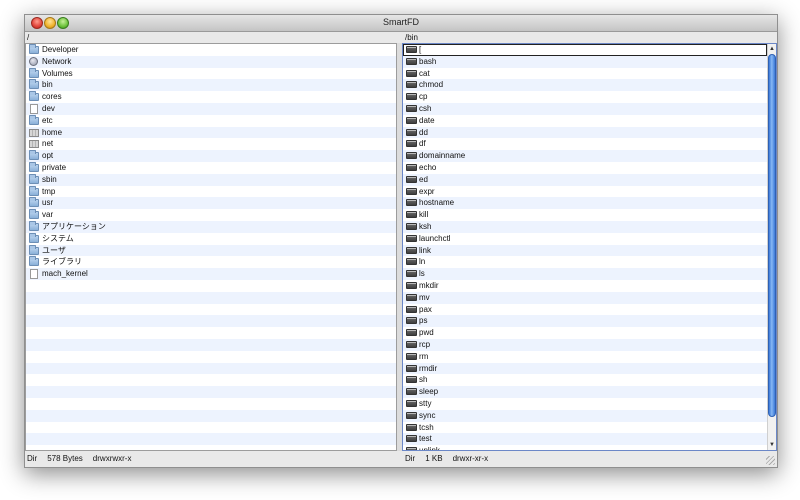  What do you see at coordinates (211, 50) in the screenshot?
I see `file-list-row: Developer` at bounding box center [211, 50].